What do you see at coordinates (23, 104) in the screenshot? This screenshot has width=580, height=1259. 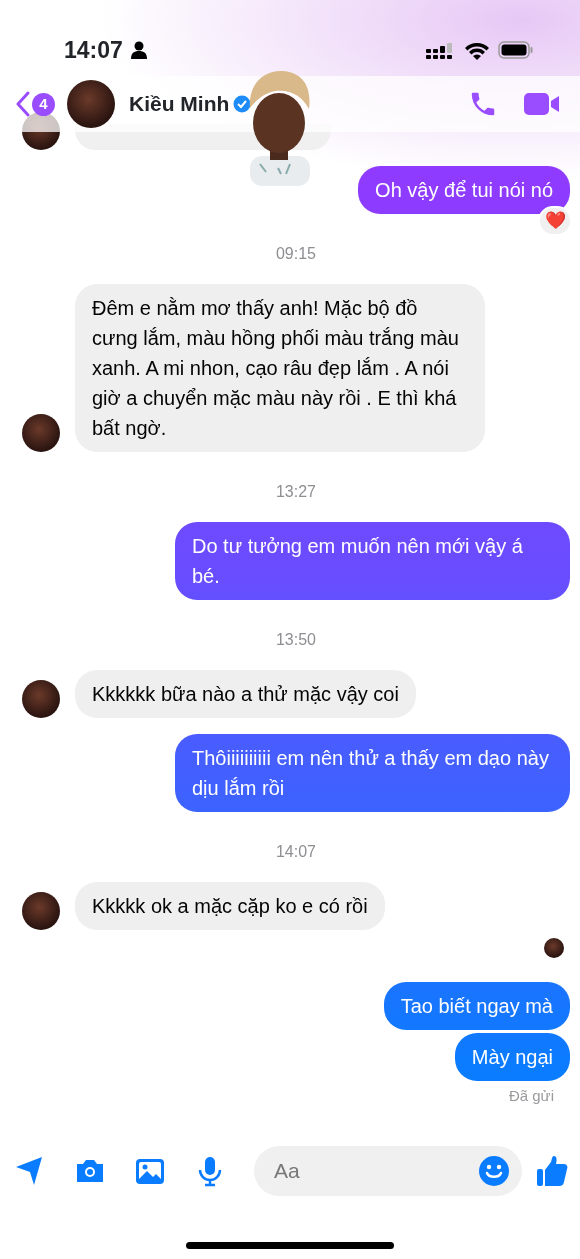 I see `back-icon` at bounding box center [23, 104].